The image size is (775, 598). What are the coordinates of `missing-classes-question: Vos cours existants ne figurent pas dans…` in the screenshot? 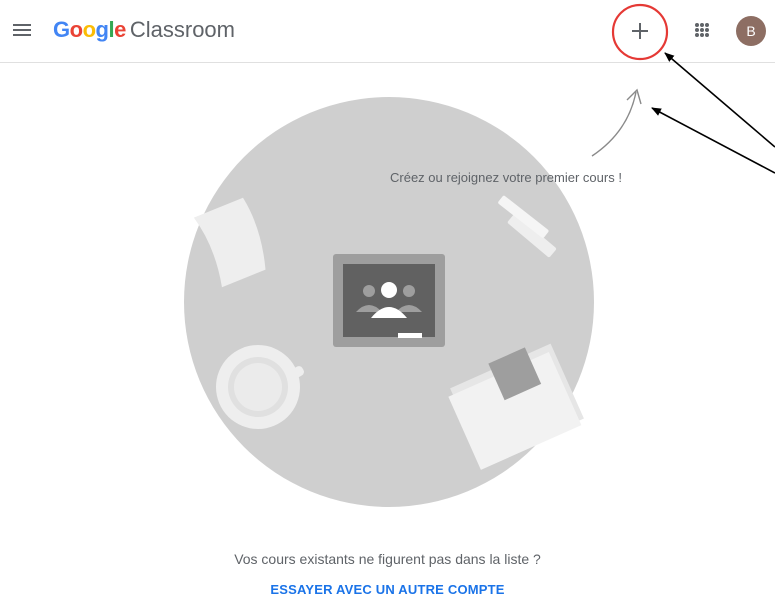 It's located at (387, 559).